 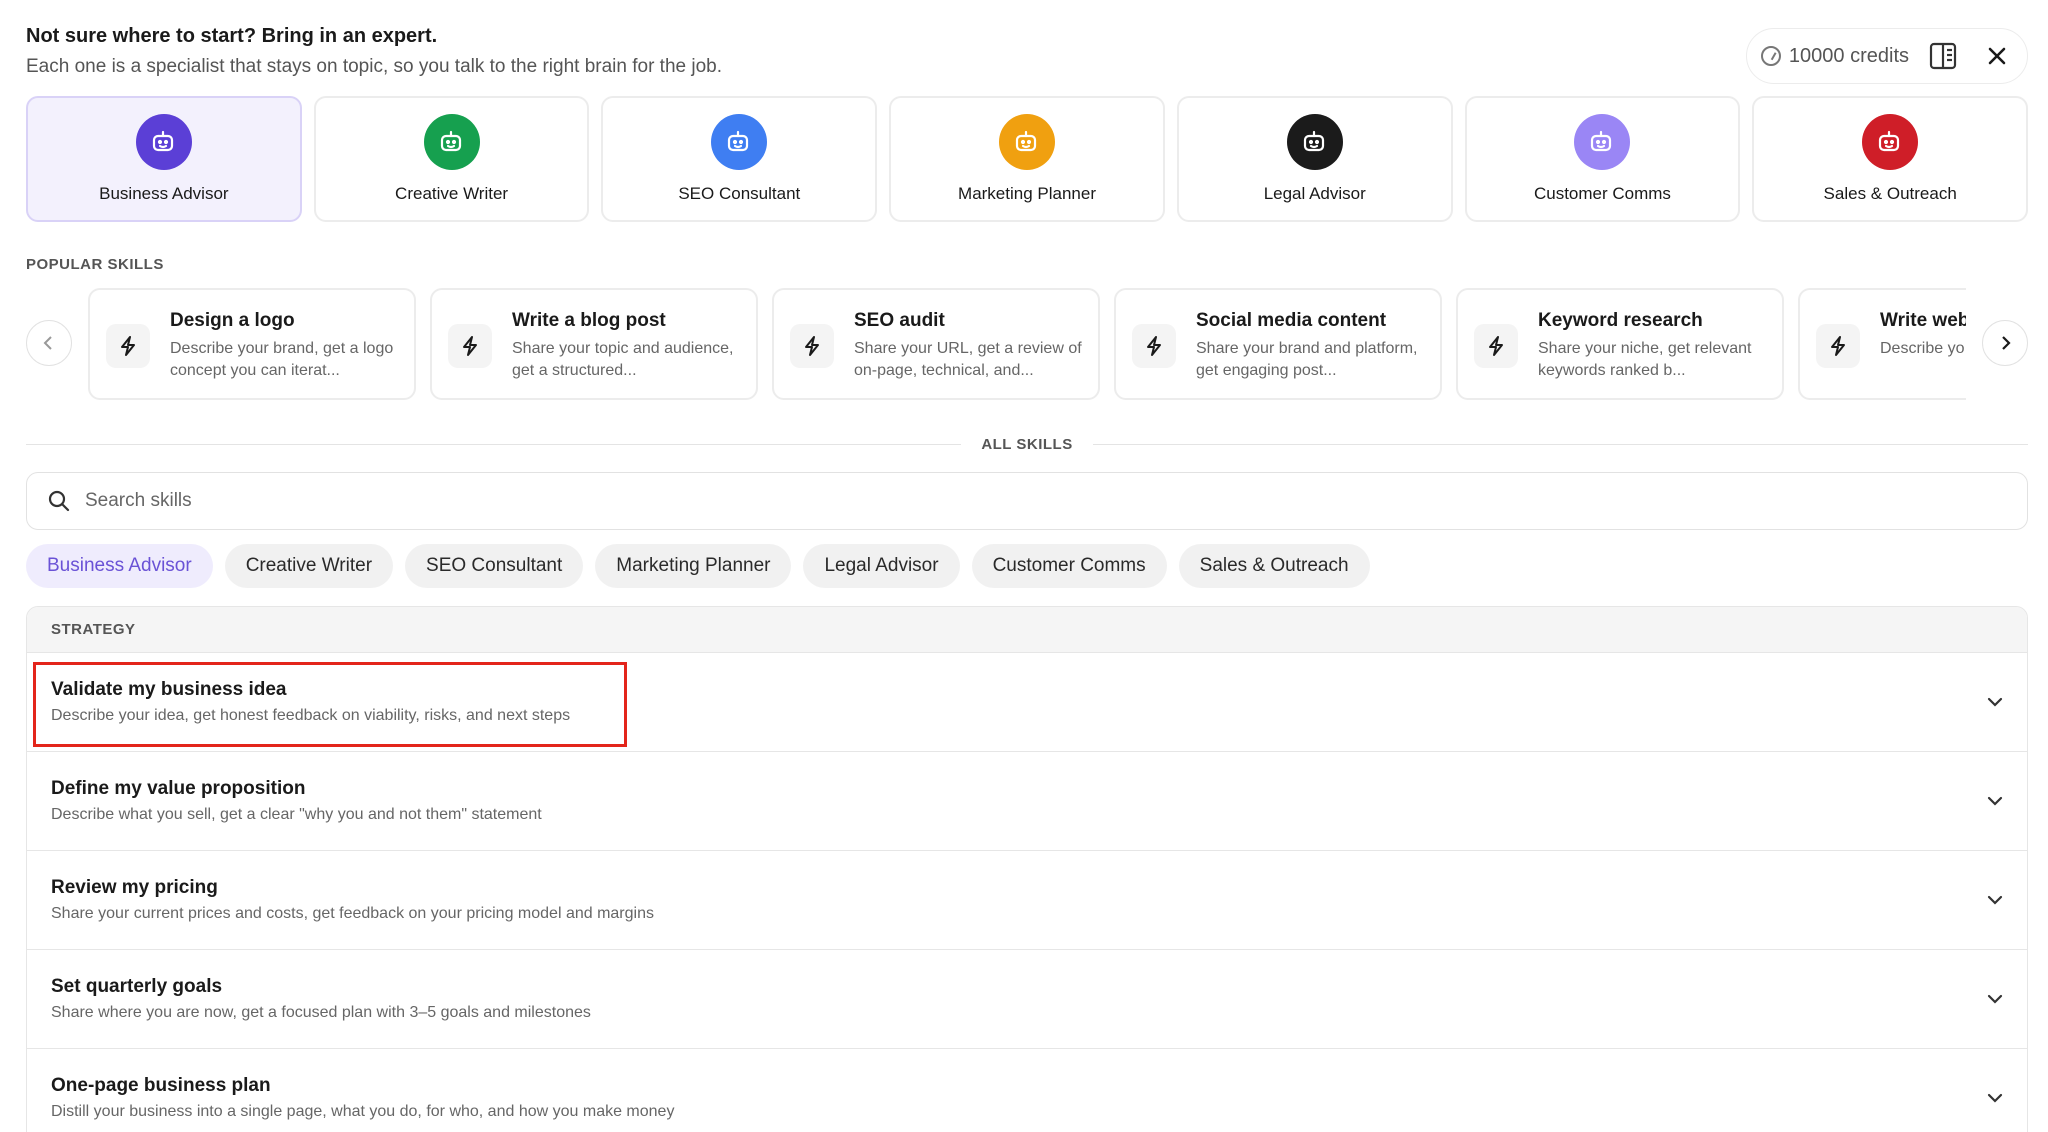 I want to click on close-icon, so click(x=1997, y=56).